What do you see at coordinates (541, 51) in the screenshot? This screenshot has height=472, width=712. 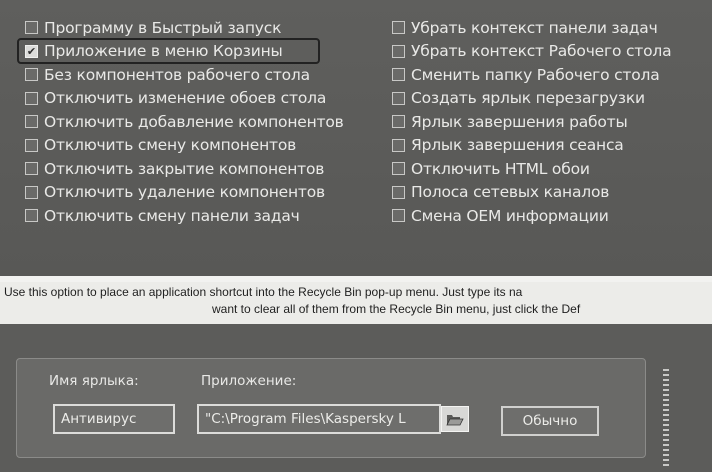 I see `option-label: Убрать контекст Рабочего стола` at bounding box center [541, 51].